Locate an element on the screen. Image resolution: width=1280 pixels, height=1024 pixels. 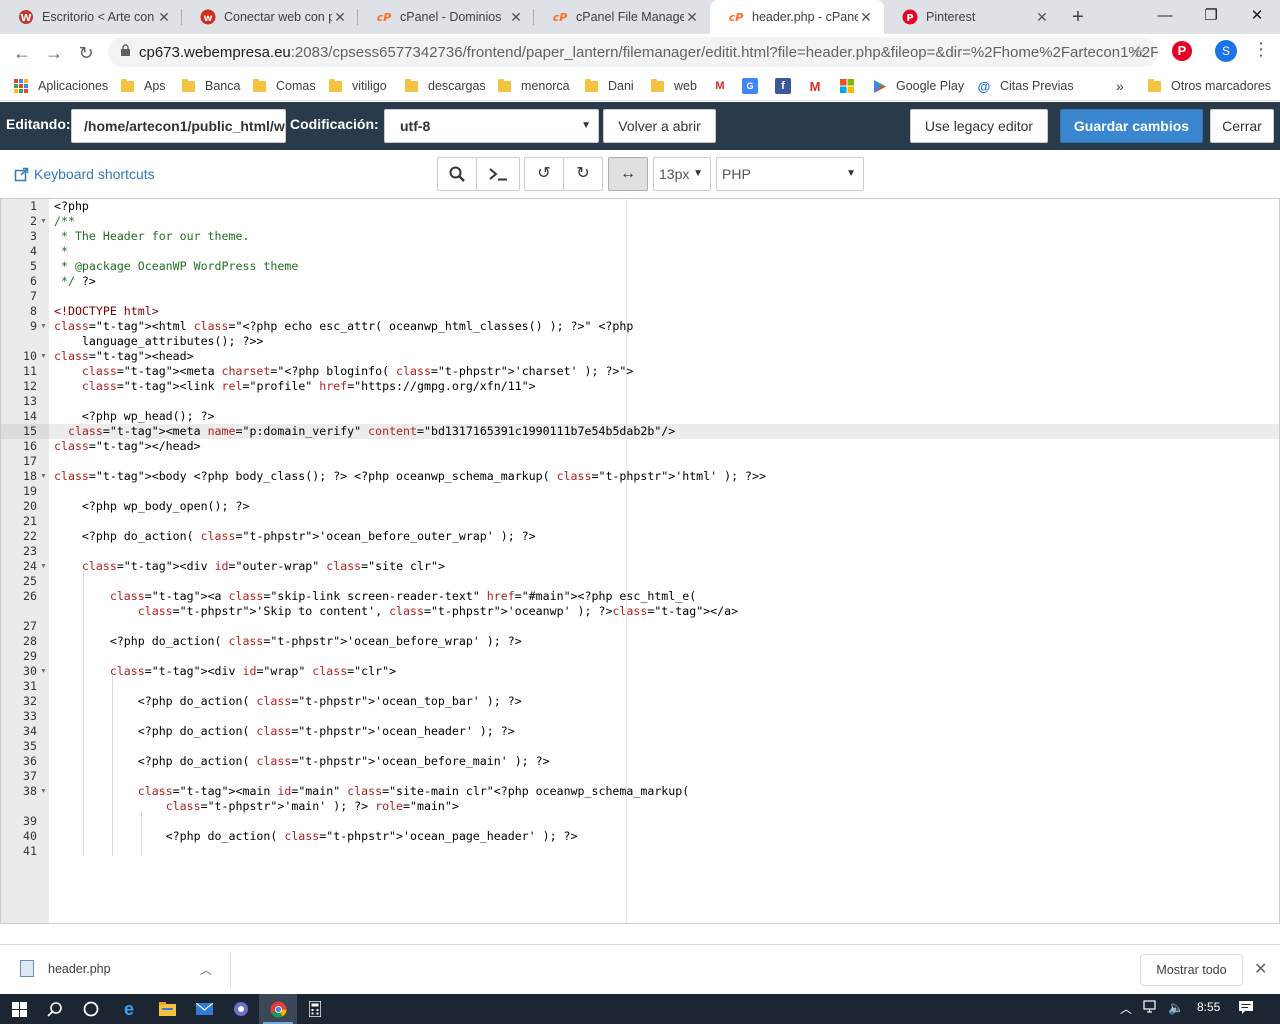
bookmark-facebook: f is located at coordinates (787, 86).